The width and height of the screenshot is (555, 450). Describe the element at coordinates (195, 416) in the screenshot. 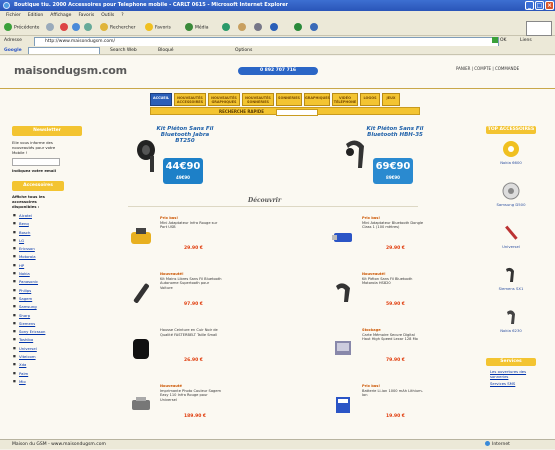

I see `product-price: 189.90 €` at that location.